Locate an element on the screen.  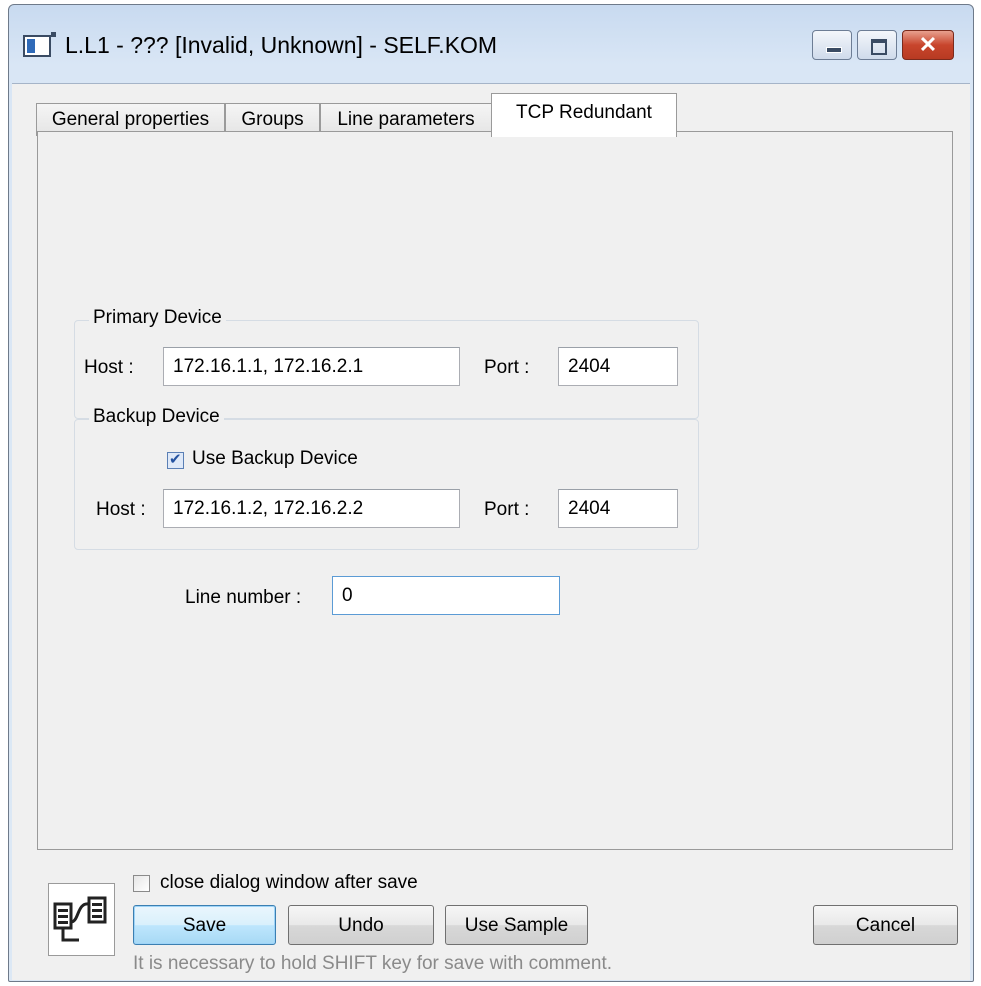
minimize-button is located at coordinates (832, 45).